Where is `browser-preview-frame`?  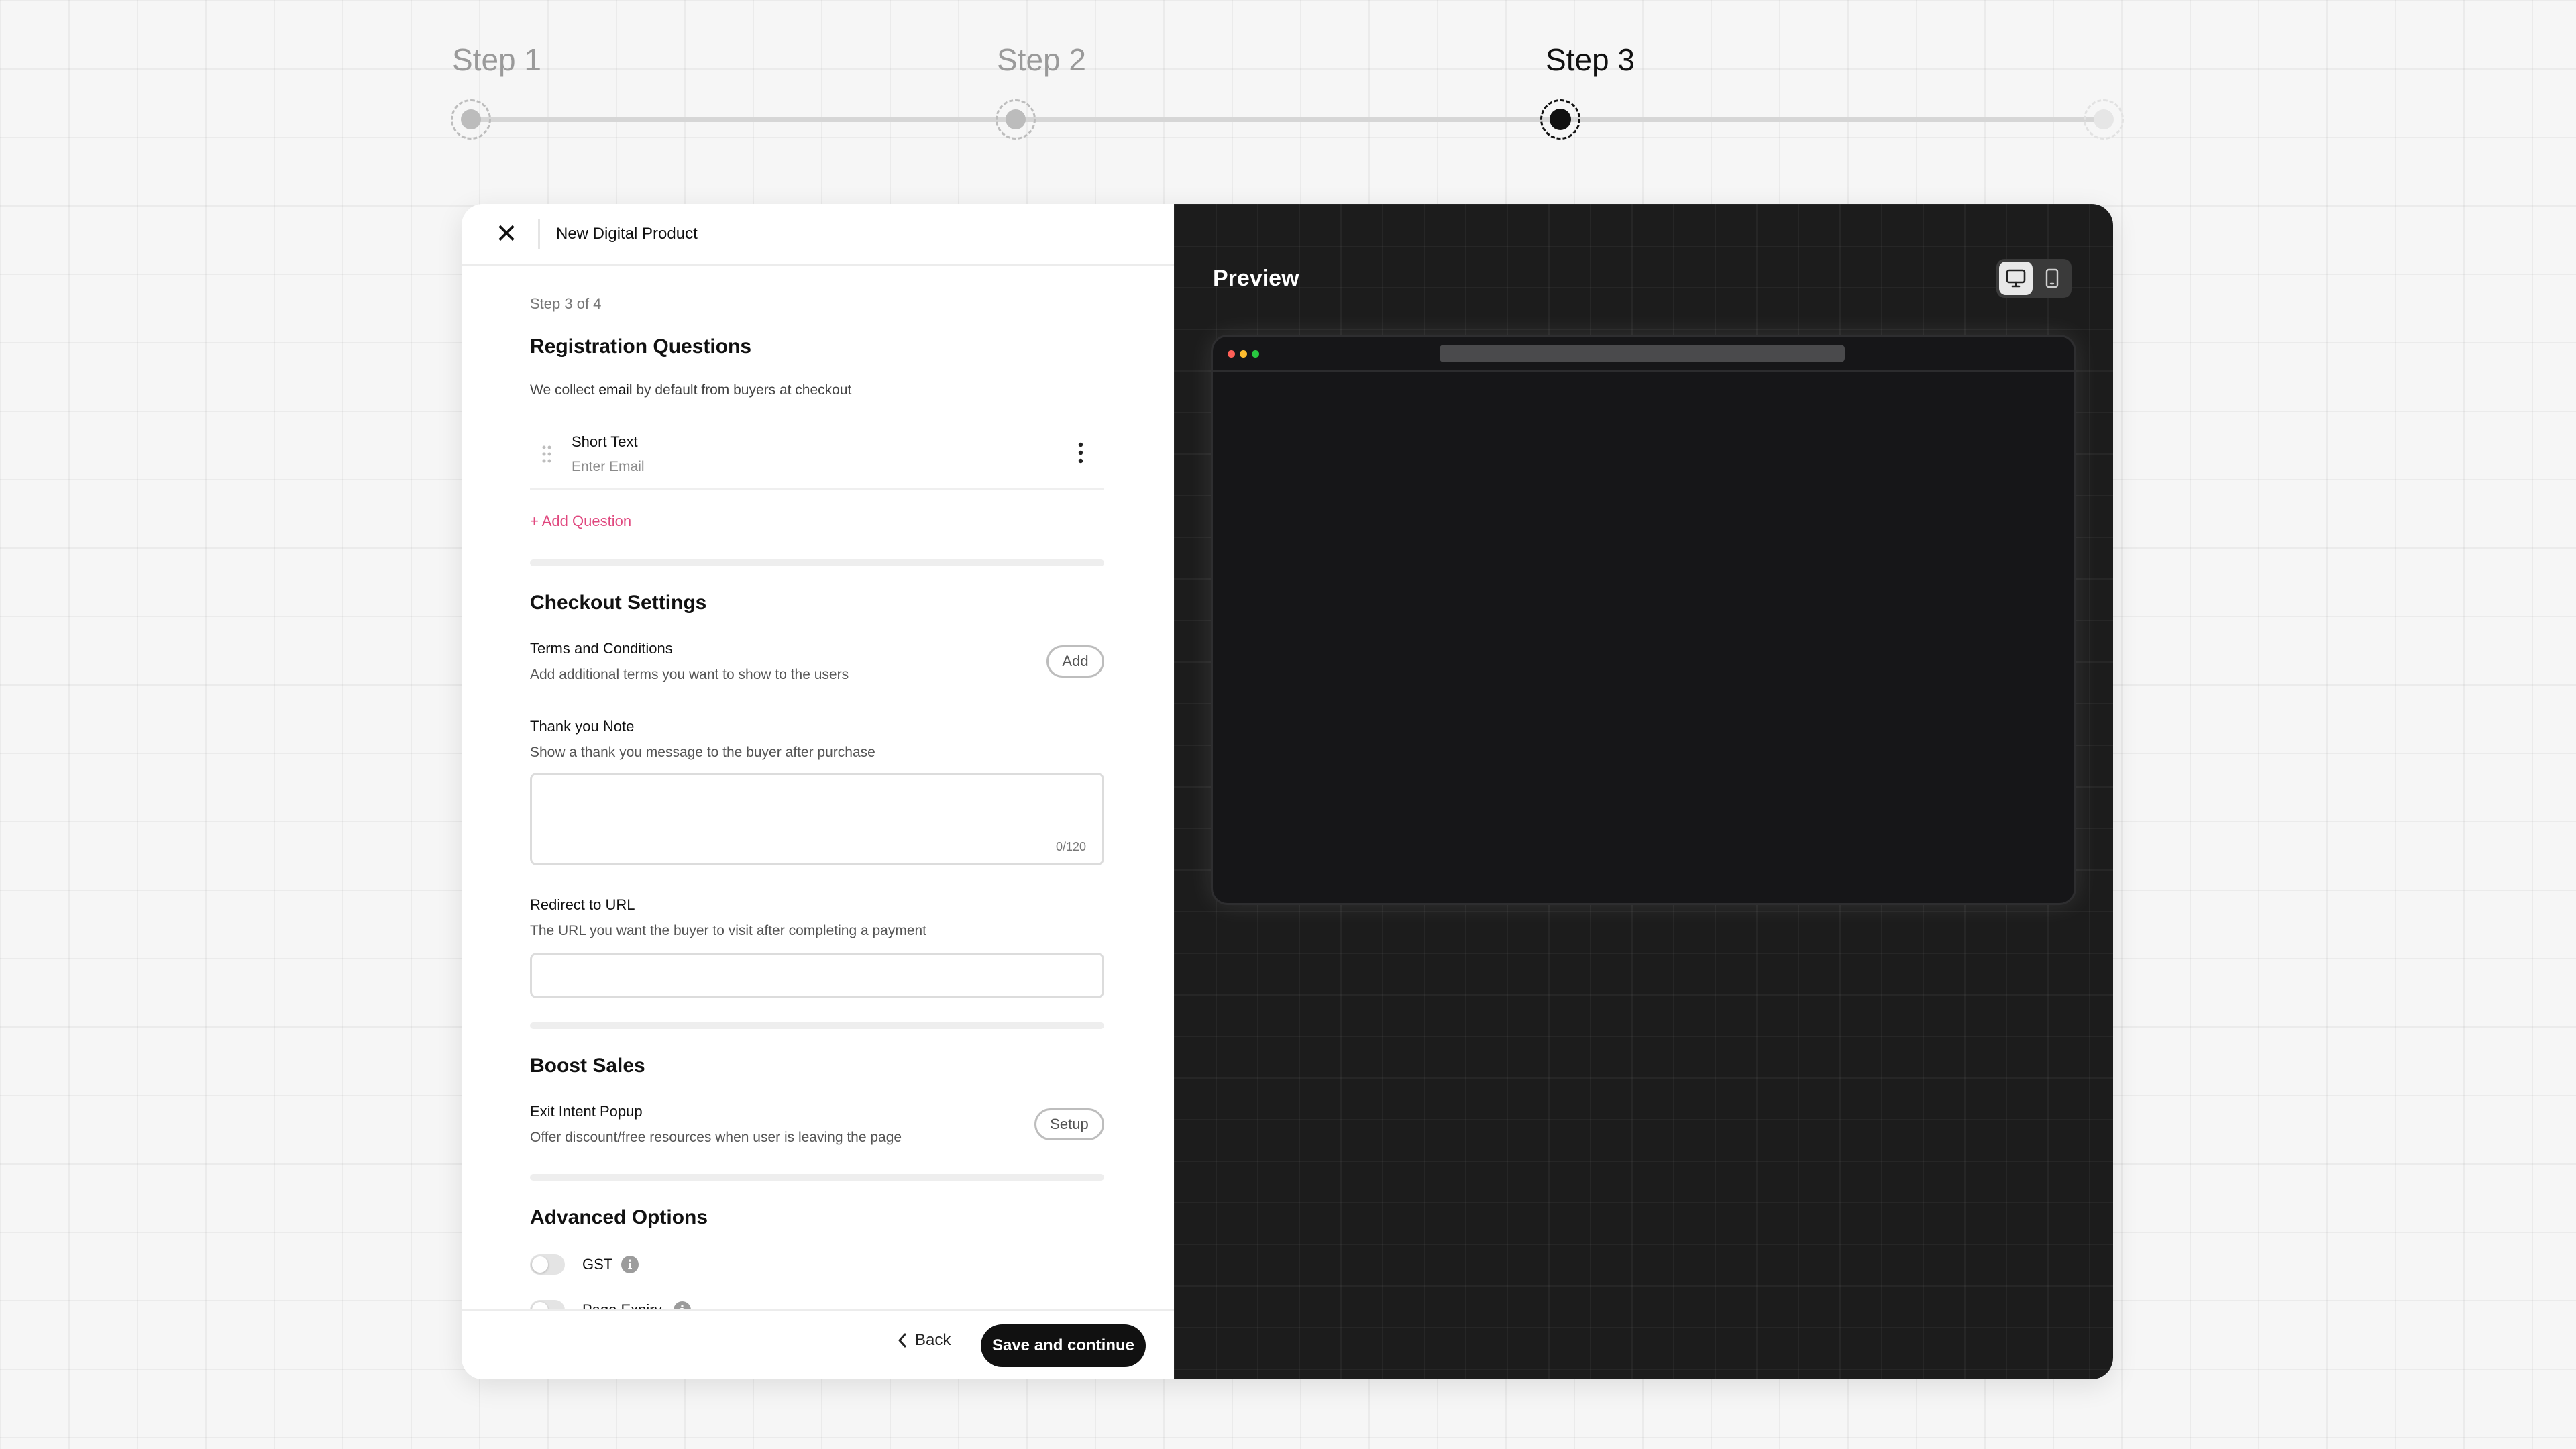 browser-preview-frame is located at coordinates (1643, 620).